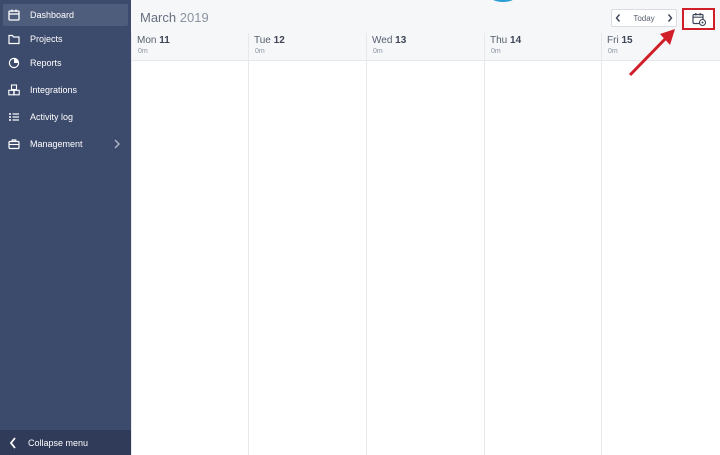  What do you see at coordinates (46, 63) in the screenshot?
I see `sidebar-item-label: Reports` at bounding box center [46, 63].